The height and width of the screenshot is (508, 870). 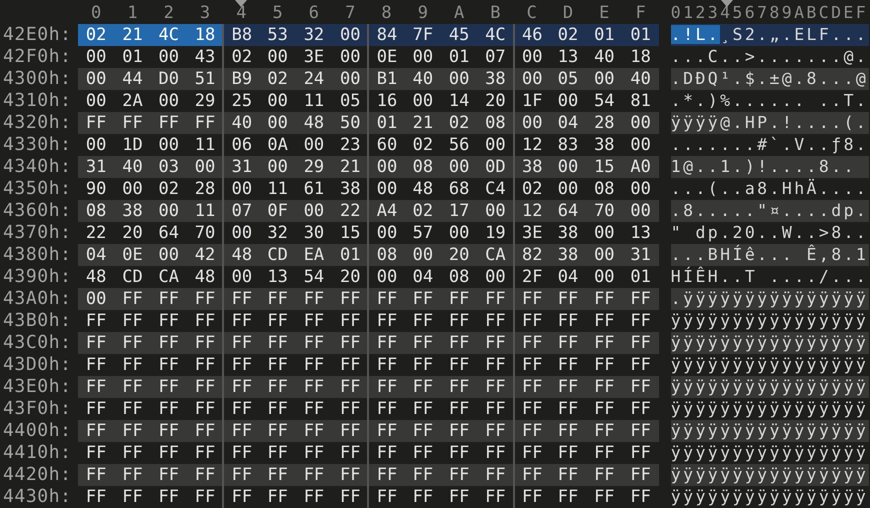 What do you see at coordinates (531, 35) in the screenshot?
I see `hex-byte: 46` at bounding box center [531, 35].